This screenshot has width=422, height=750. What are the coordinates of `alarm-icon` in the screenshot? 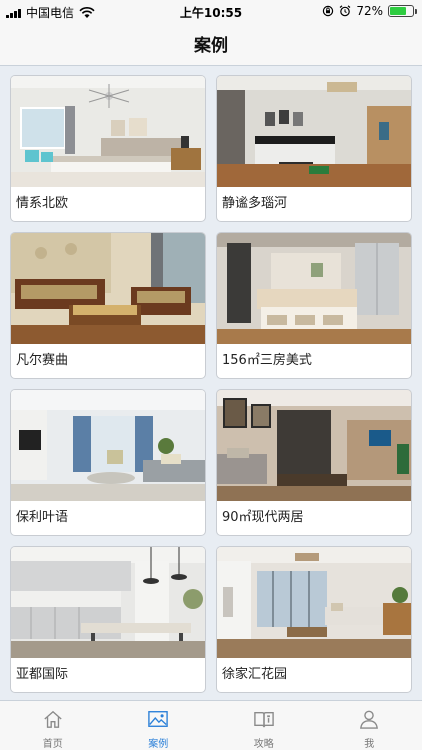 It's located at (345, 11).